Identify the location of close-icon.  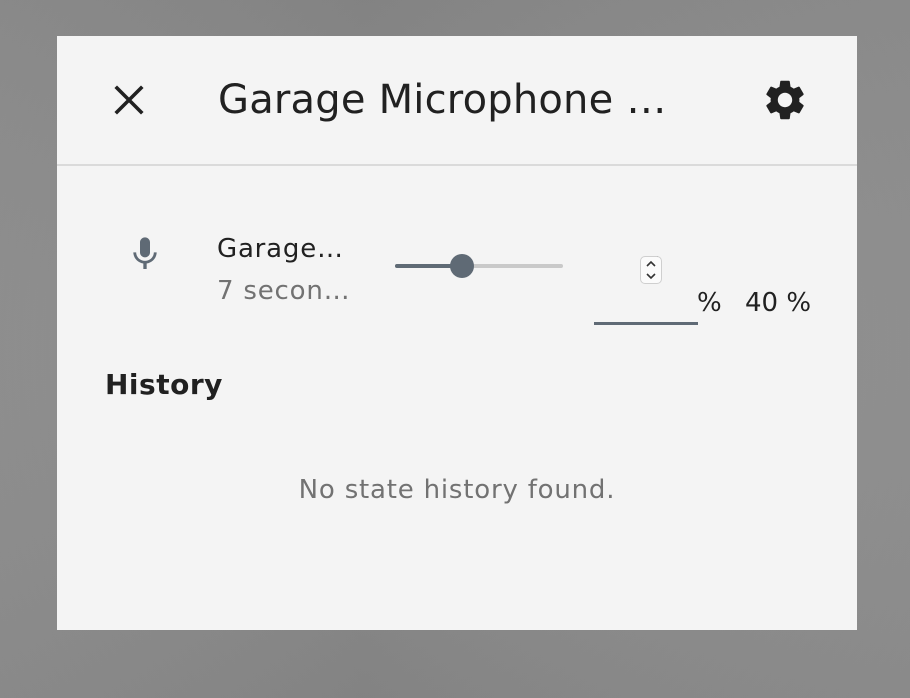
(129, 100).